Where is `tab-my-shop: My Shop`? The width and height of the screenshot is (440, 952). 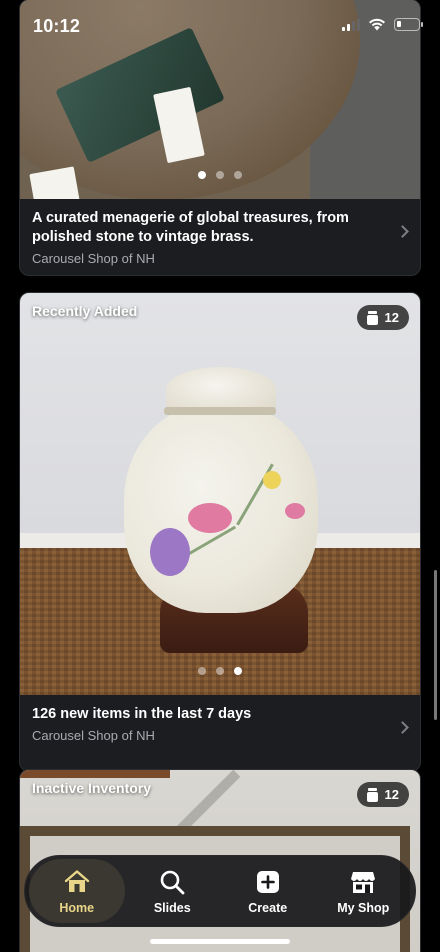 tab-my-shop: My Shop is located at coordinates (364, 891).